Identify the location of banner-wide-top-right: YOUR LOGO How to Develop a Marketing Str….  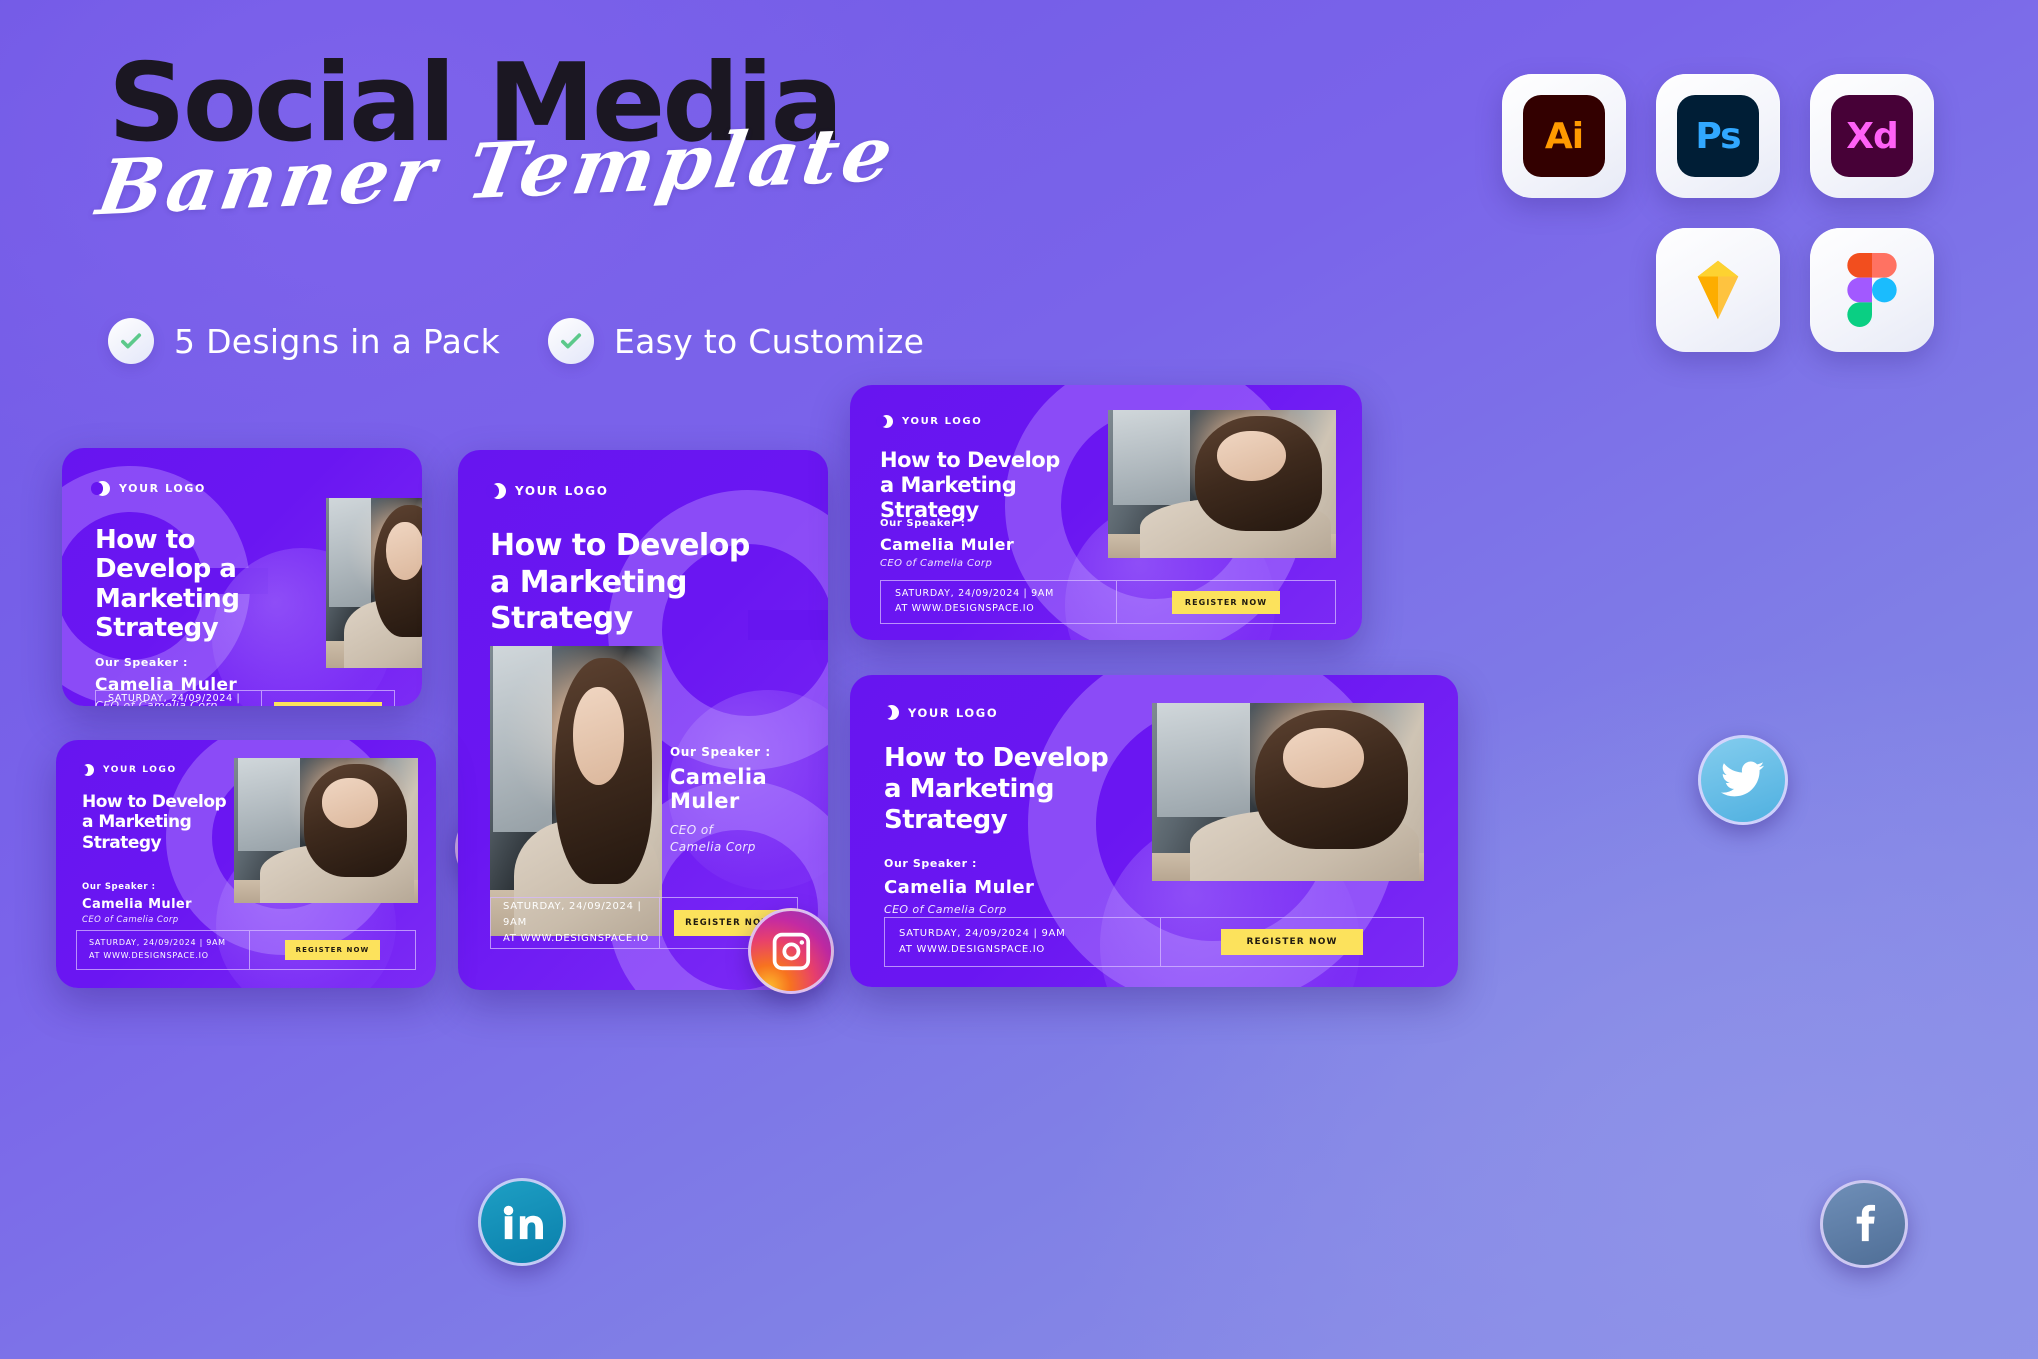
(1106, 512).